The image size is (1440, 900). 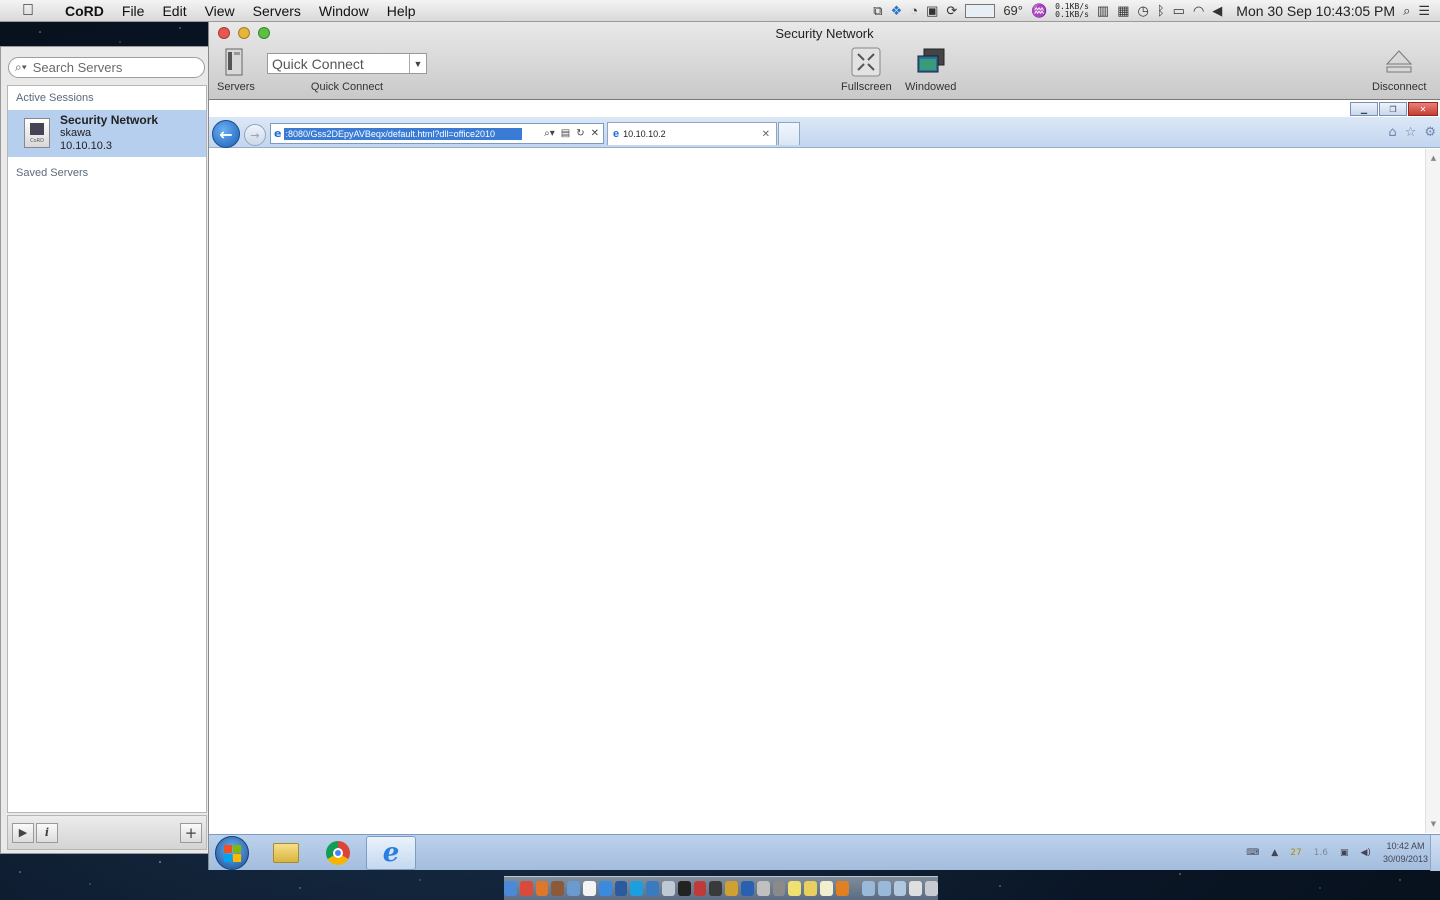 What do you see at coordinates (277, 11) in the screenshot?
I see `menu-servers: Servers` at bounding box center [277, 11].